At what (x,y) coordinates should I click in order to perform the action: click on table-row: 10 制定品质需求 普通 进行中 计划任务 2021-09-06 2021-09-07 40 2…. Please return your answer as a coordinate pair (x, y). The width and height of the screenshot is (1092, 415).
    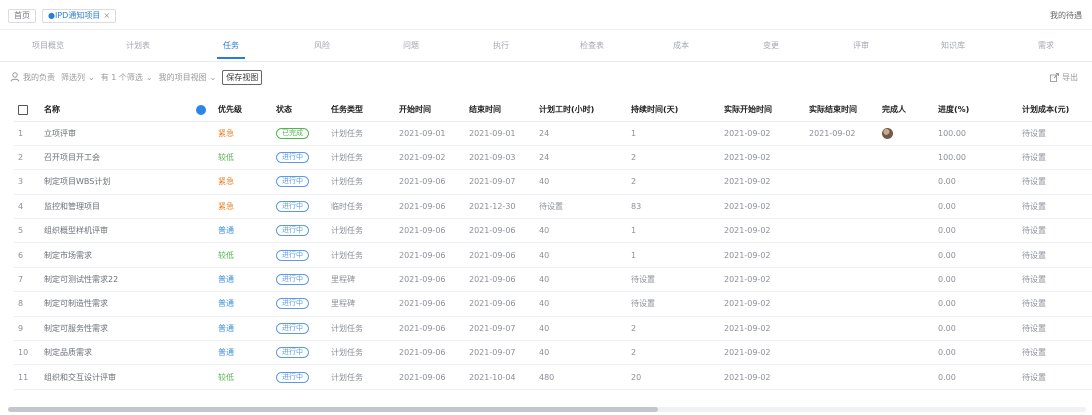
    Looking at the image, I should click on (553, 353).